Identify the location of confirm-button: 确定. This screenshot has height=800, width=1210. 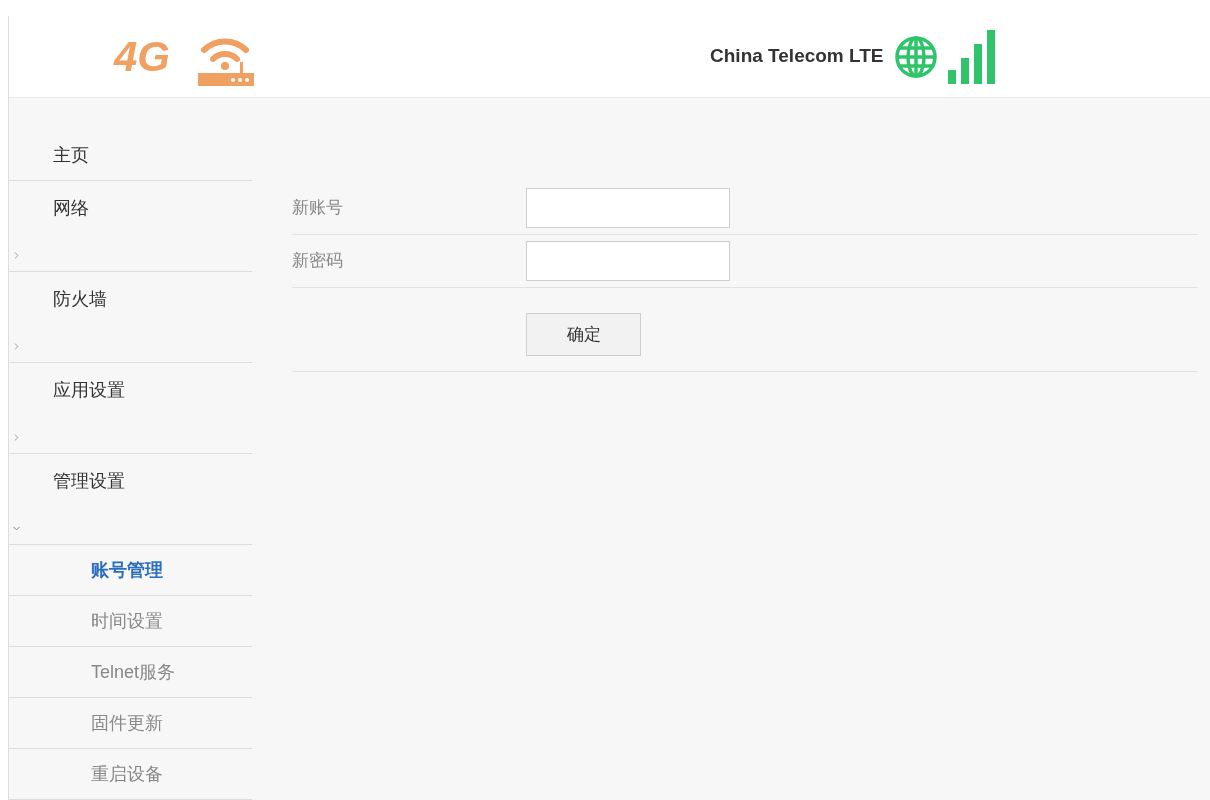
(583, 334).